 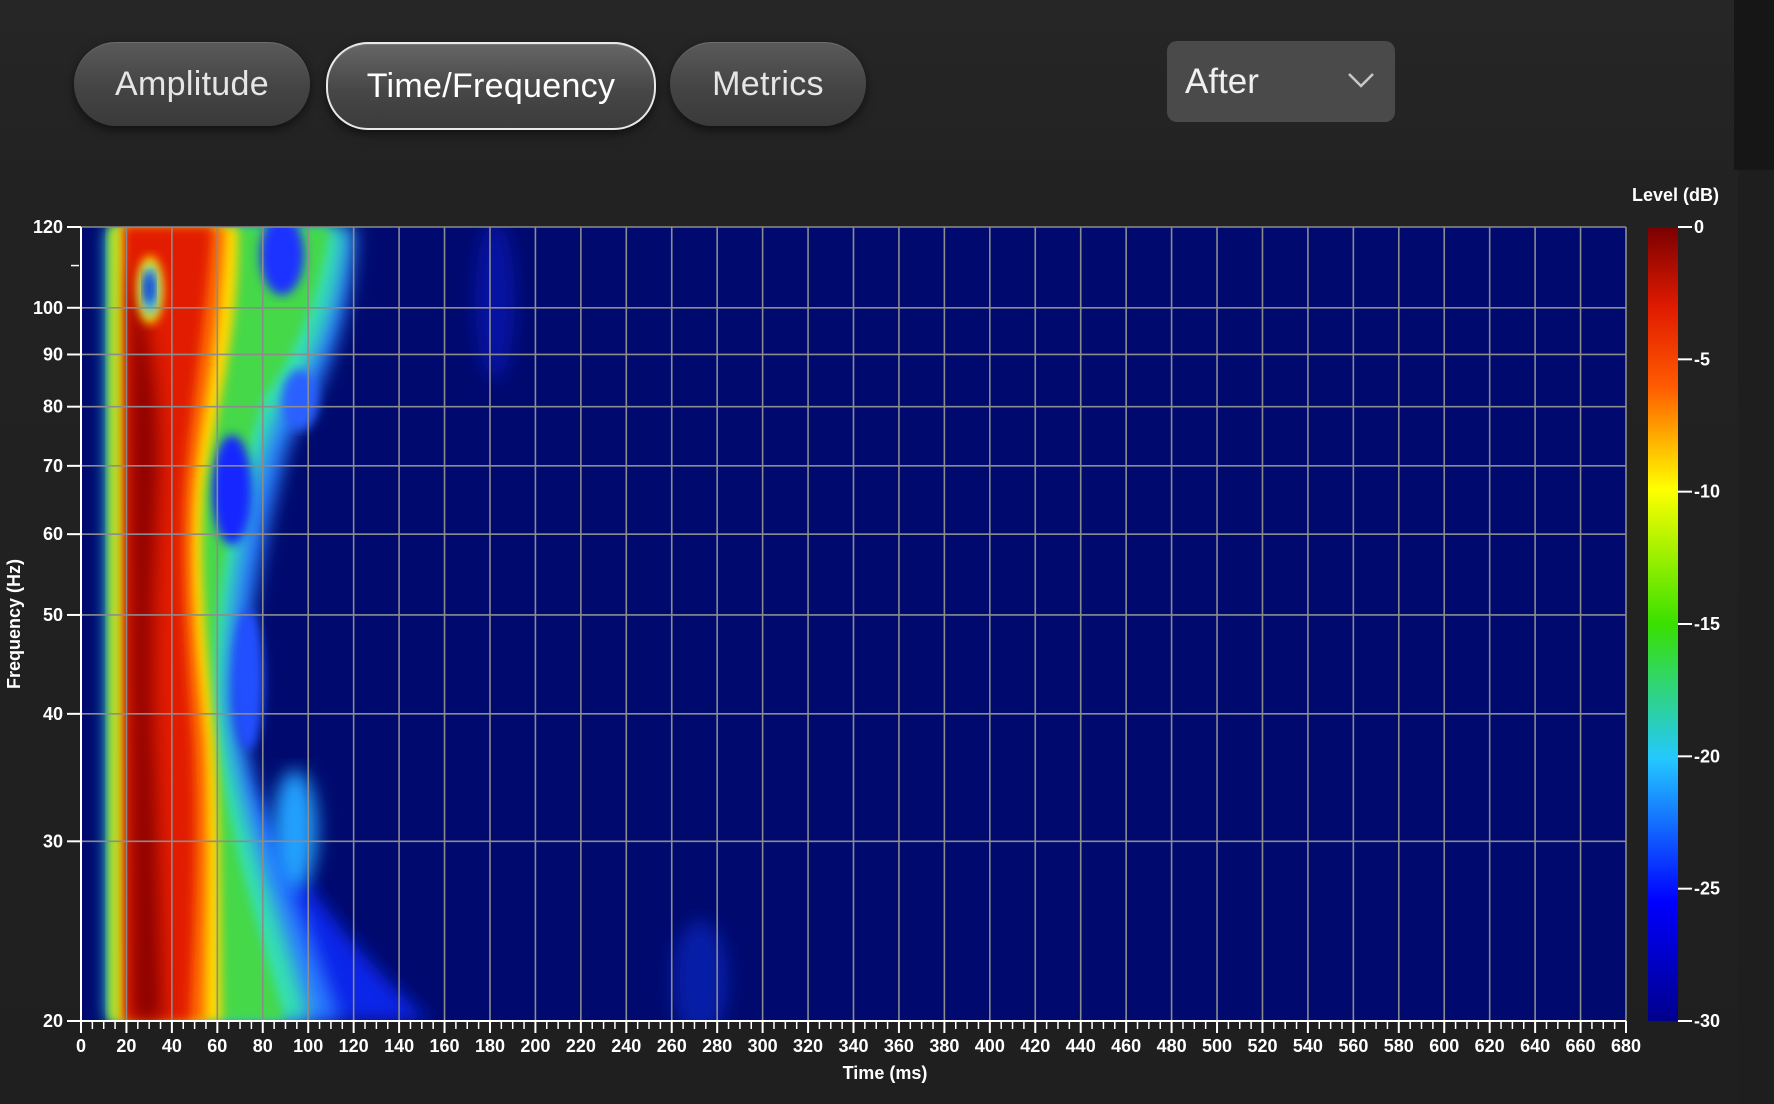 What do you see at coordinates (1262, 1046) in the screenshot?
I see `x-tick-label: 520` at bounding box center [1262, 1046].